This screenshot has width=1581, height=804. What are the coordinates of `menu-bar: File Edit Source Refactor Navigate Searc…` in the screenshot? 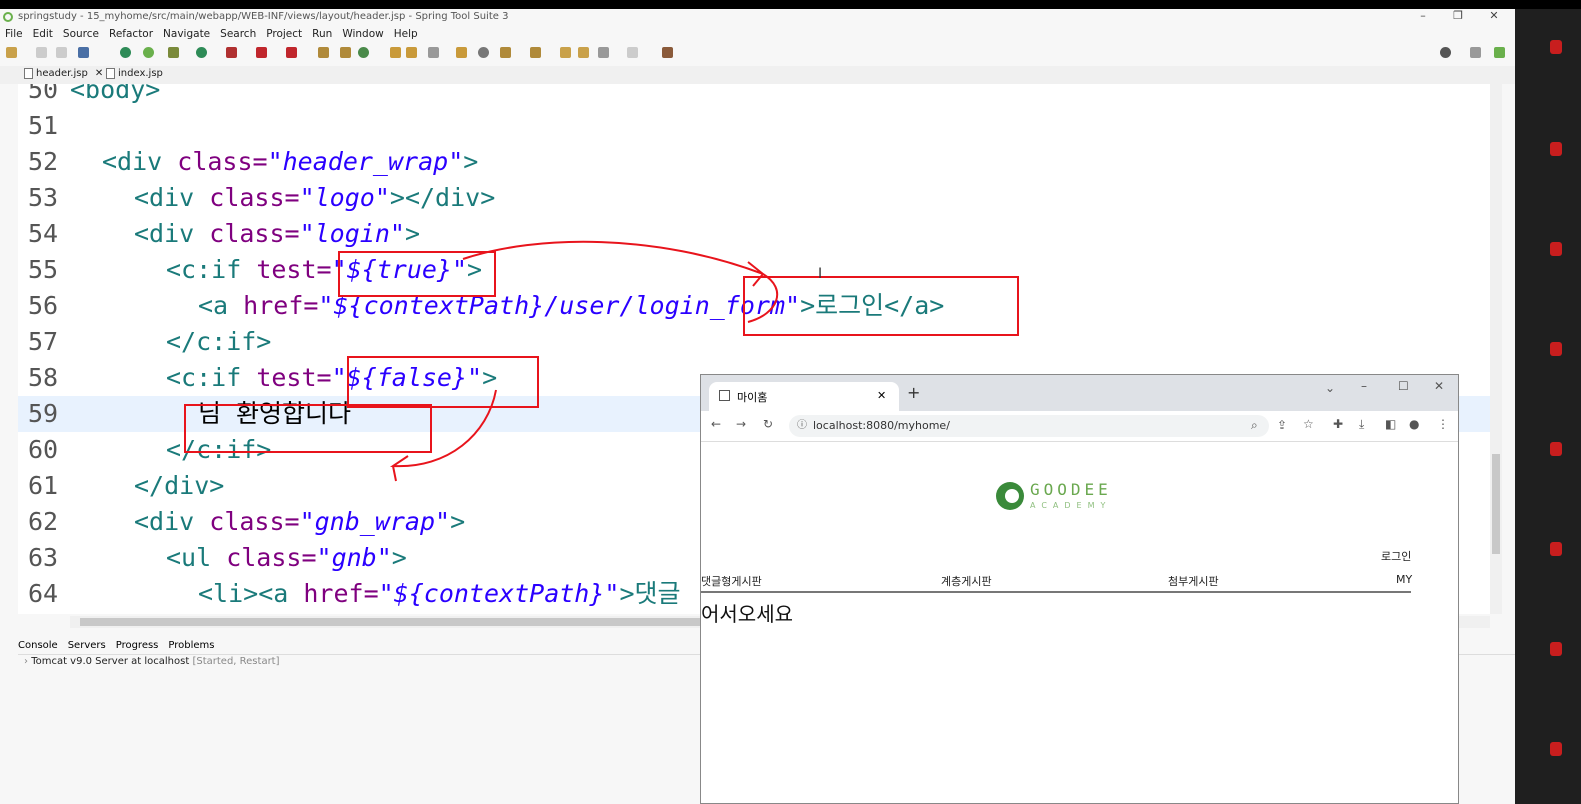 It's located at (211, 34).